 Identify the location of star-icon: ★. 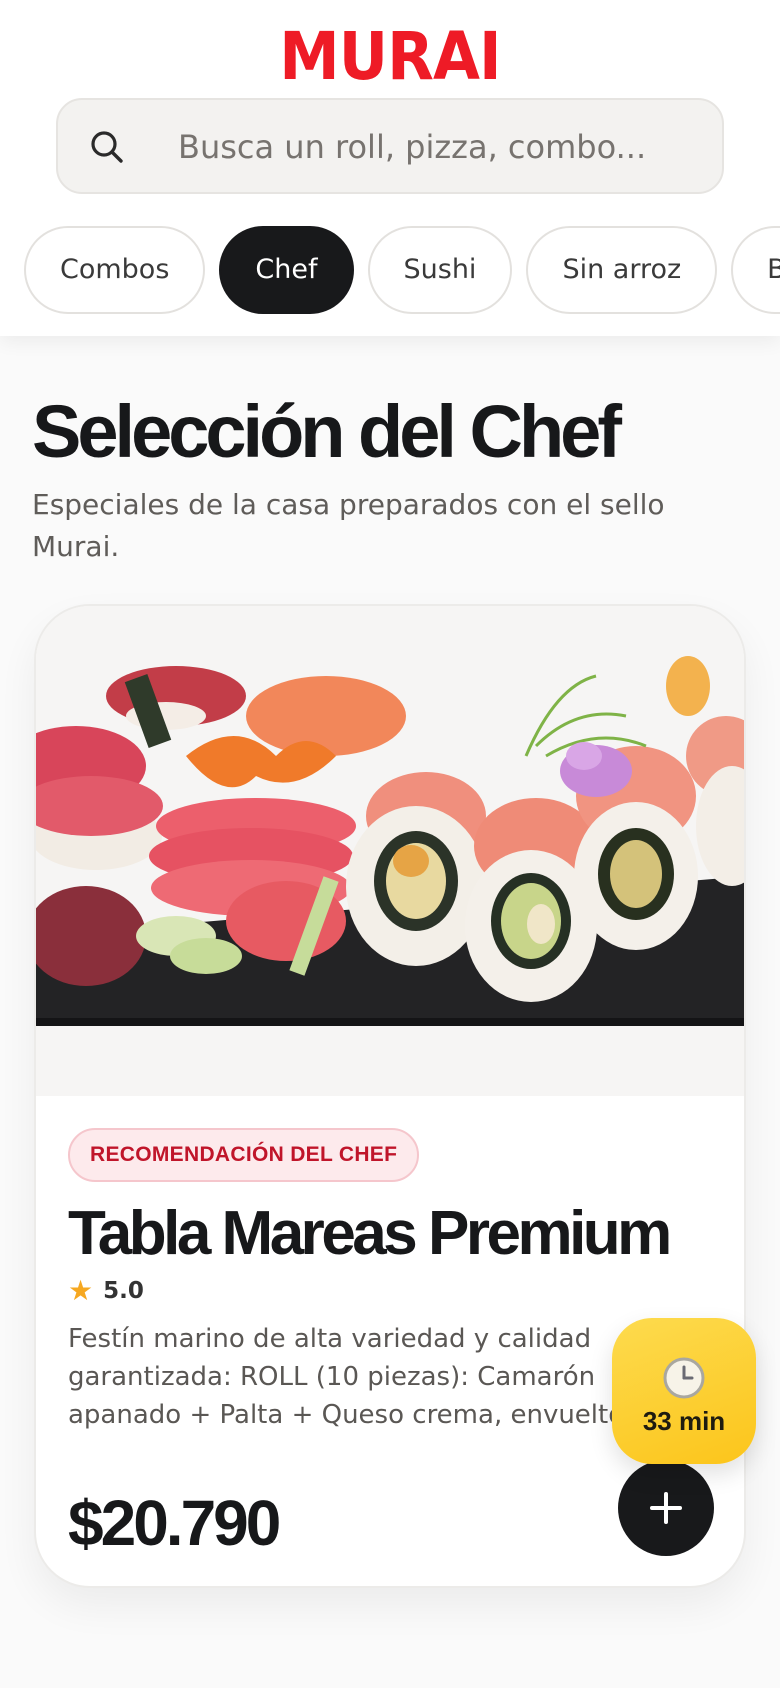
(81, 1290).